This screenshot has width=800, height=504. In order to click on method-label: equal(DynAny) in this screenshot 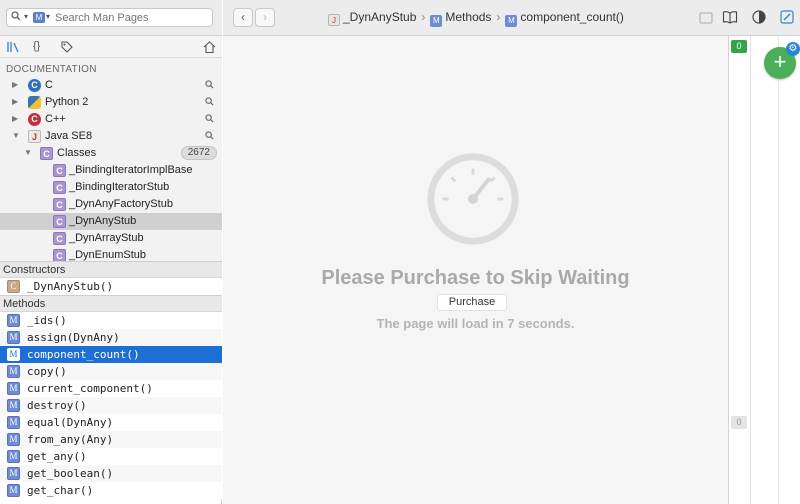, I will do `click(70, 422)`.